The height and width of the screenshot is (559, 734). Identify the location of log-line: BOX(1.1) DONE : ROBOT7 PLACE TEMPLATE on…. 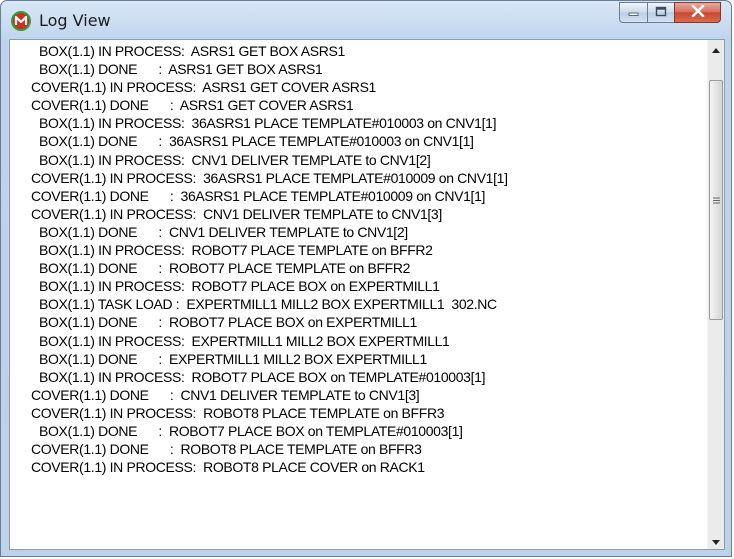
(225, 268).